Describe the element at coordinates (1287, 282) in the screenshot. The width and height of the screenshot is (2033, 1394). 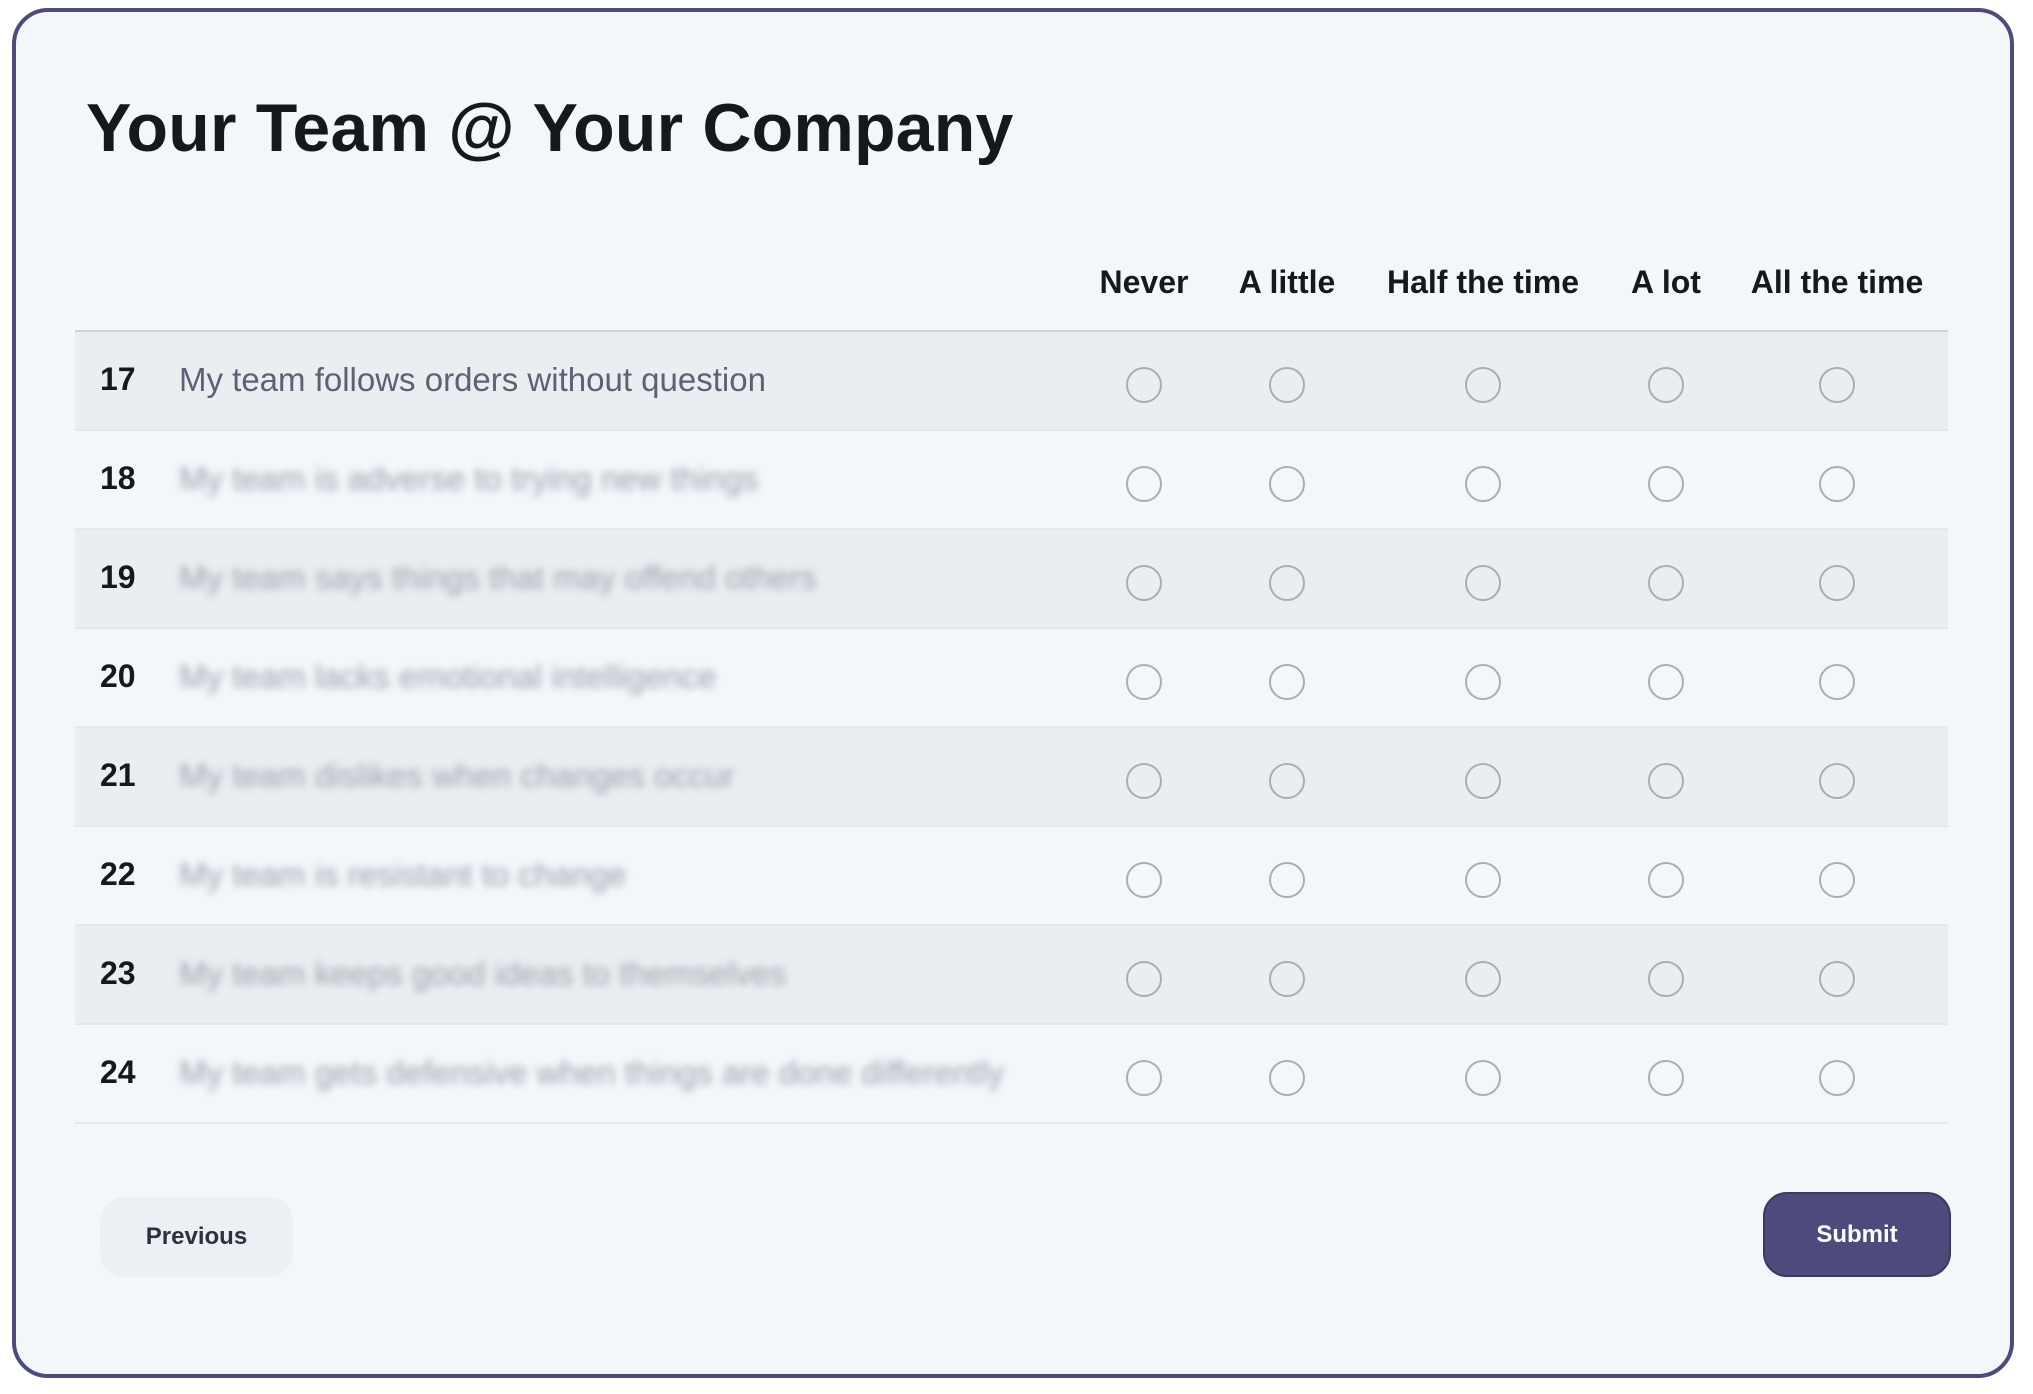
I see `scale-label-a-little: A little` at that location.